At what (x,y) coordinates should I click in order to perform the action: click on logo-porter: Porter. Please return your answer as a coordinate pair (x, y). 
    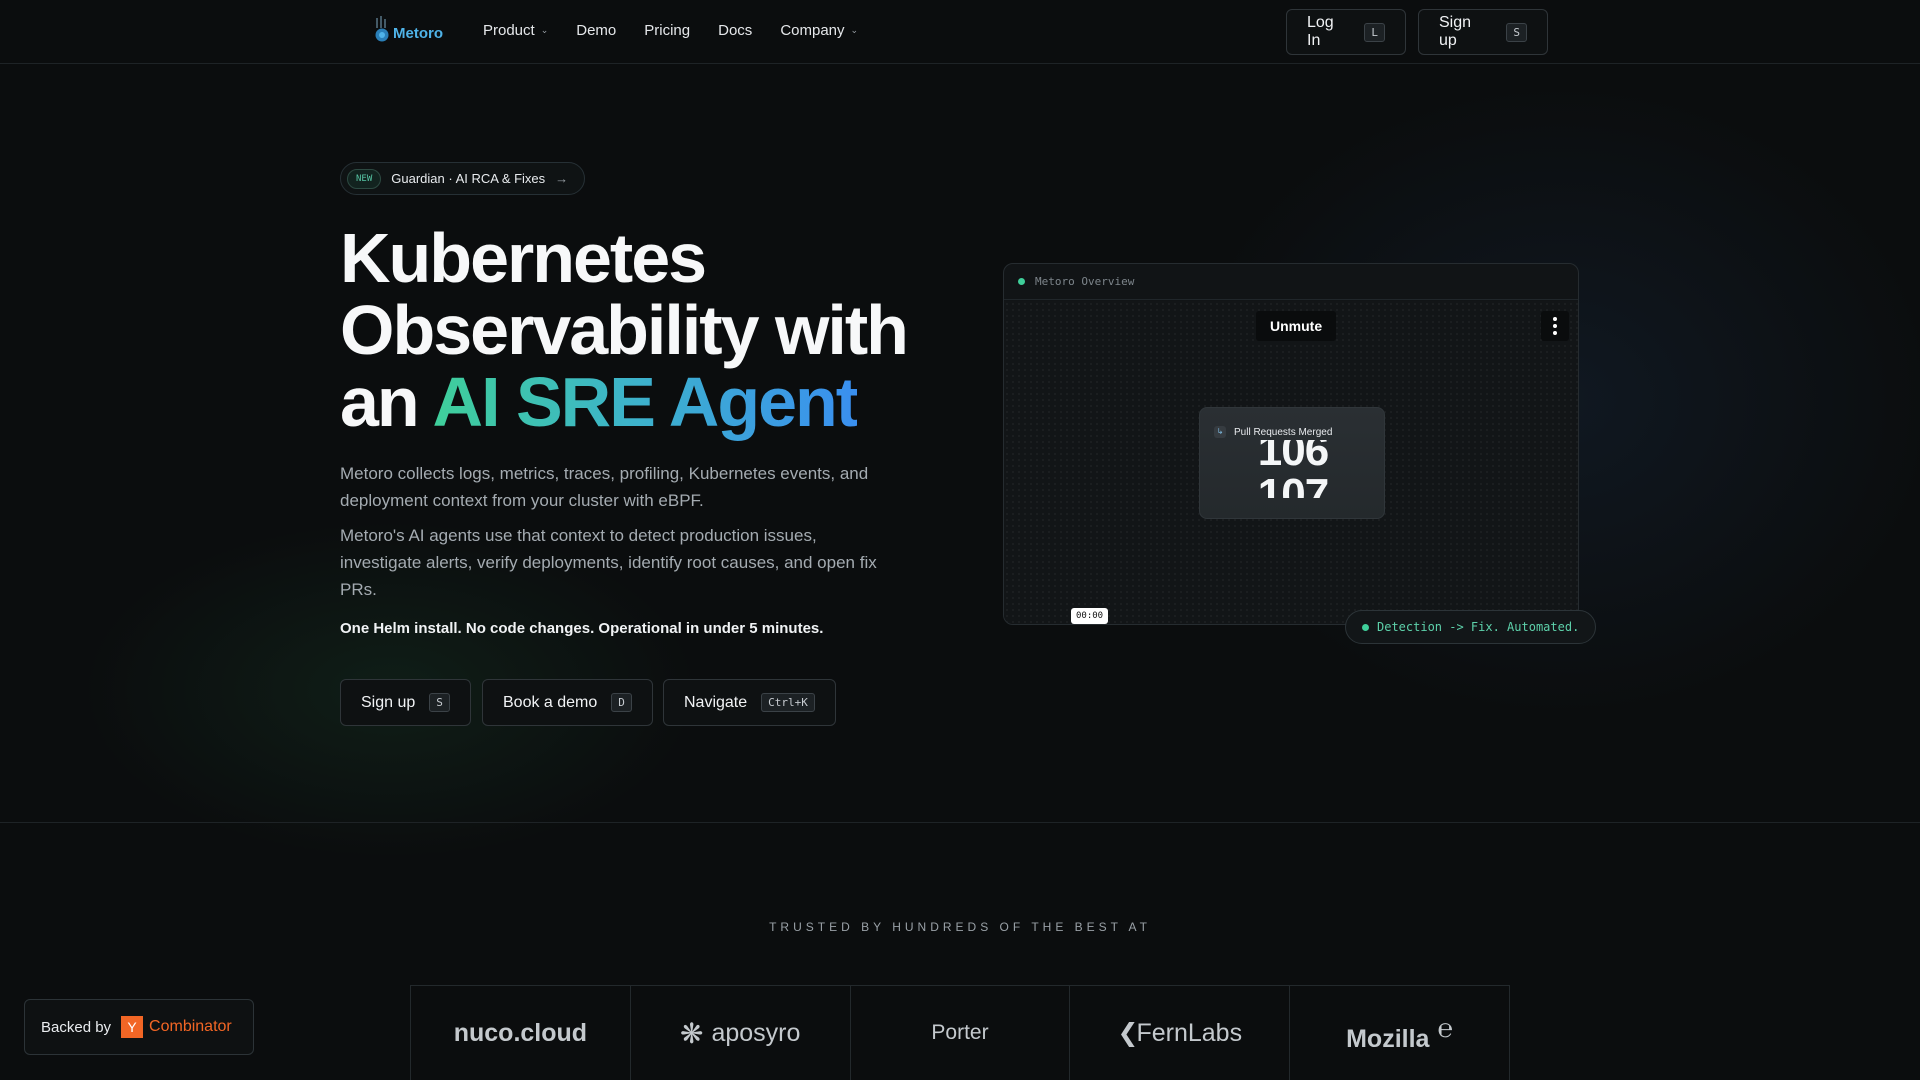
    Looking at the image, I should click on (961, 1033).